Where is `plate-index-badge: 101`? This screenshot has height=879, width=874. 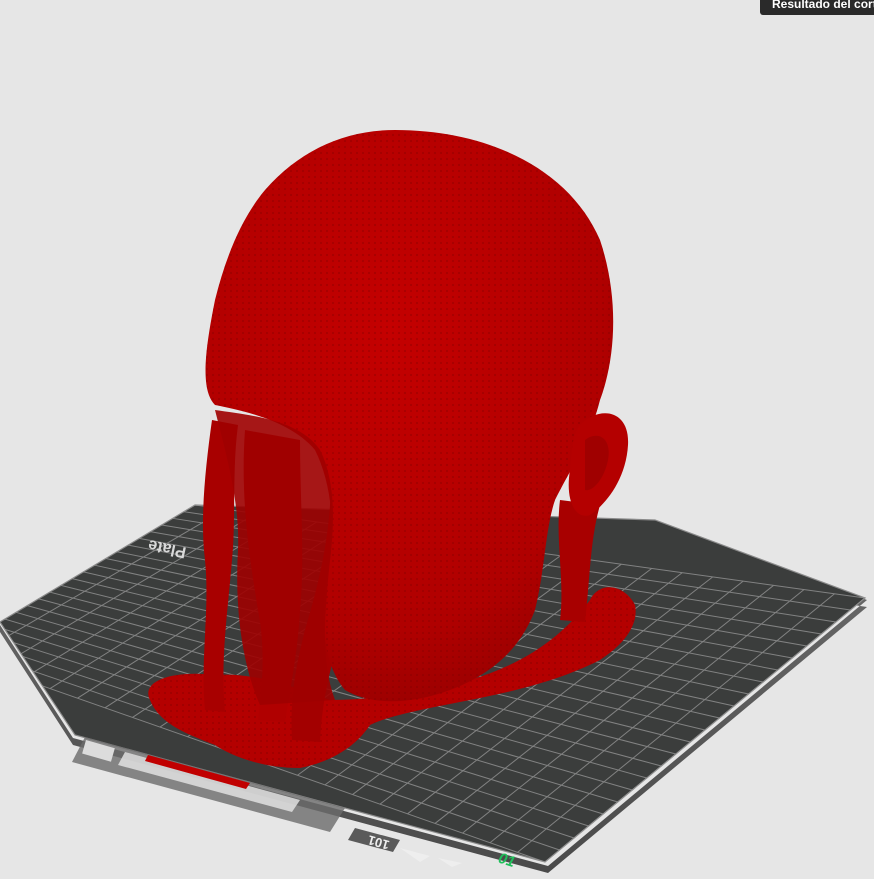 plate-index-badge: 101 is located at coordinates (378, 842).